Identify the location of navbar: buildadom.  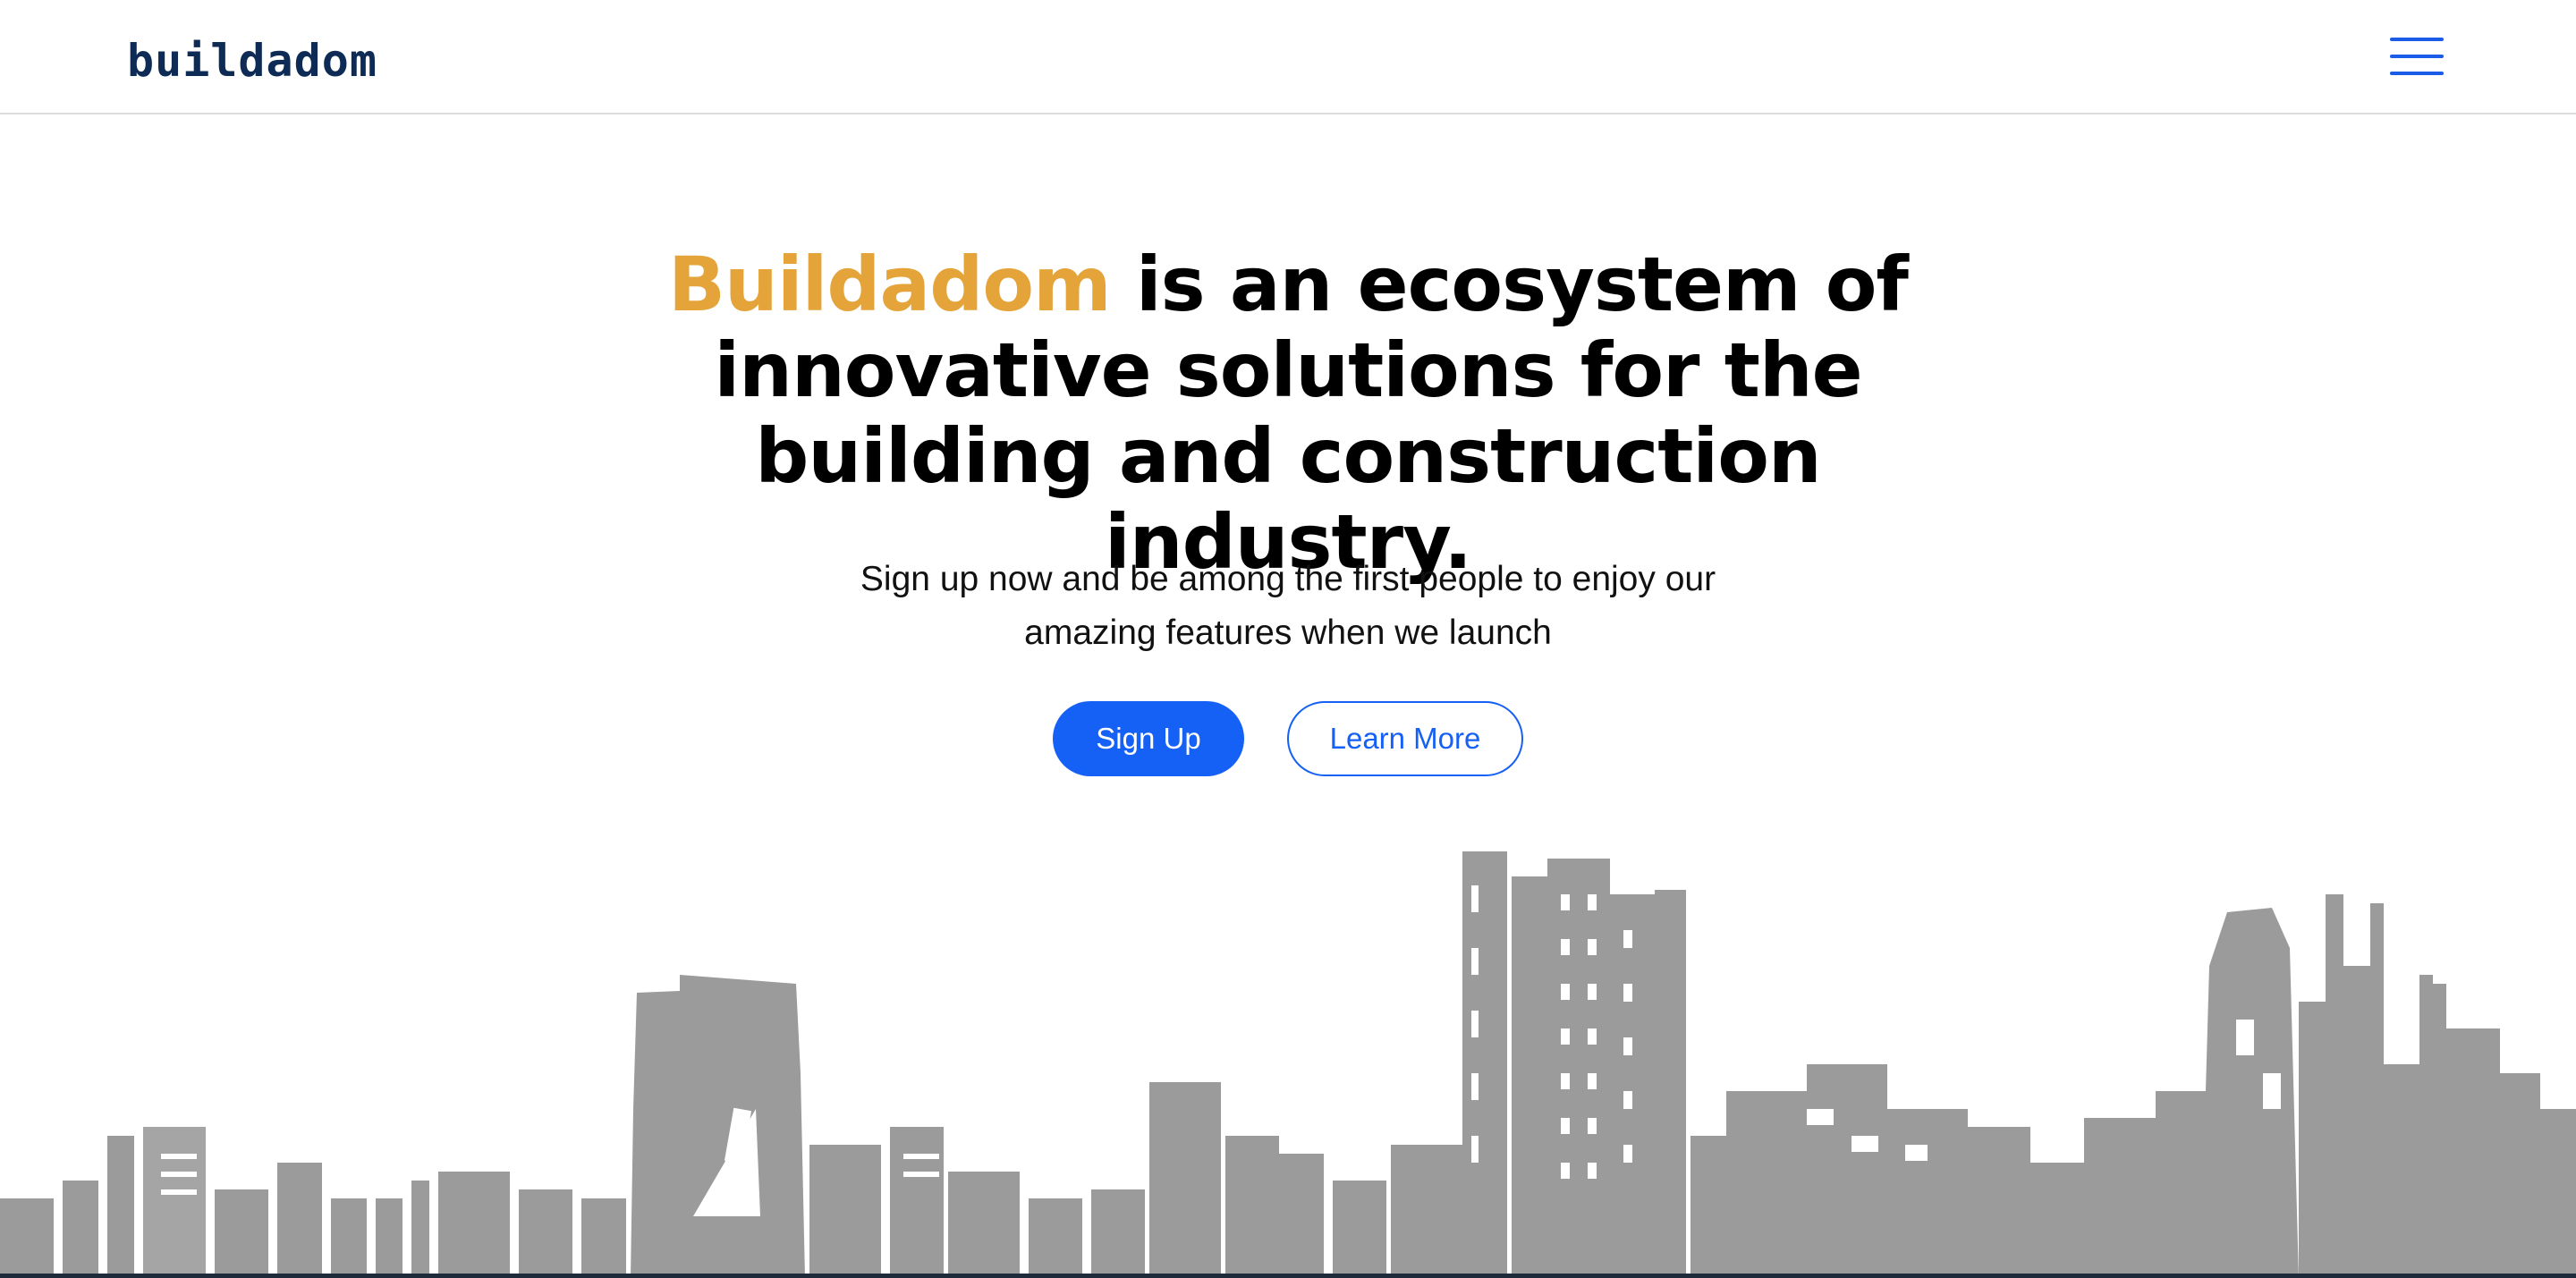
(1288, 57).